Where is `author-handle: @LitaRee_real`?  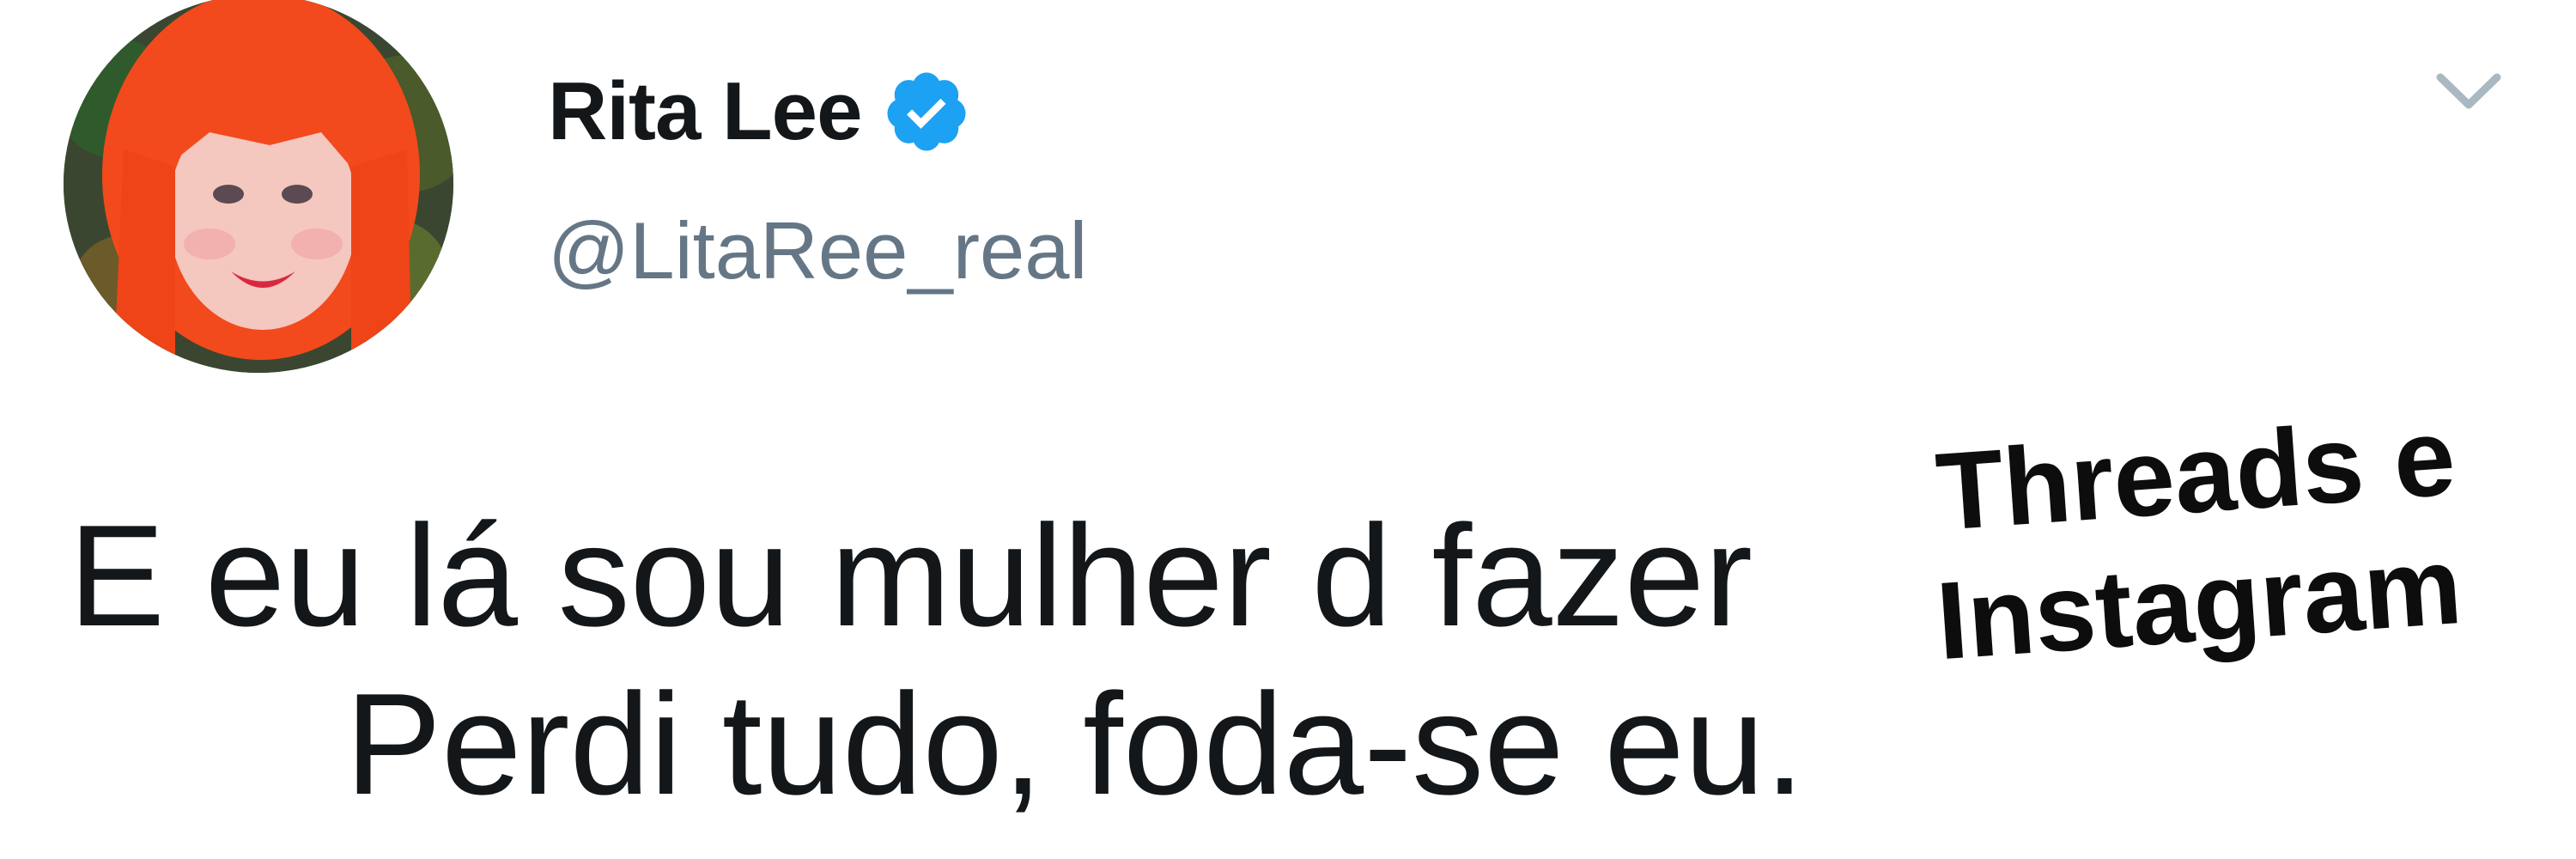
author-handle: @LitaRee_real is located at coordinates (817, 250).